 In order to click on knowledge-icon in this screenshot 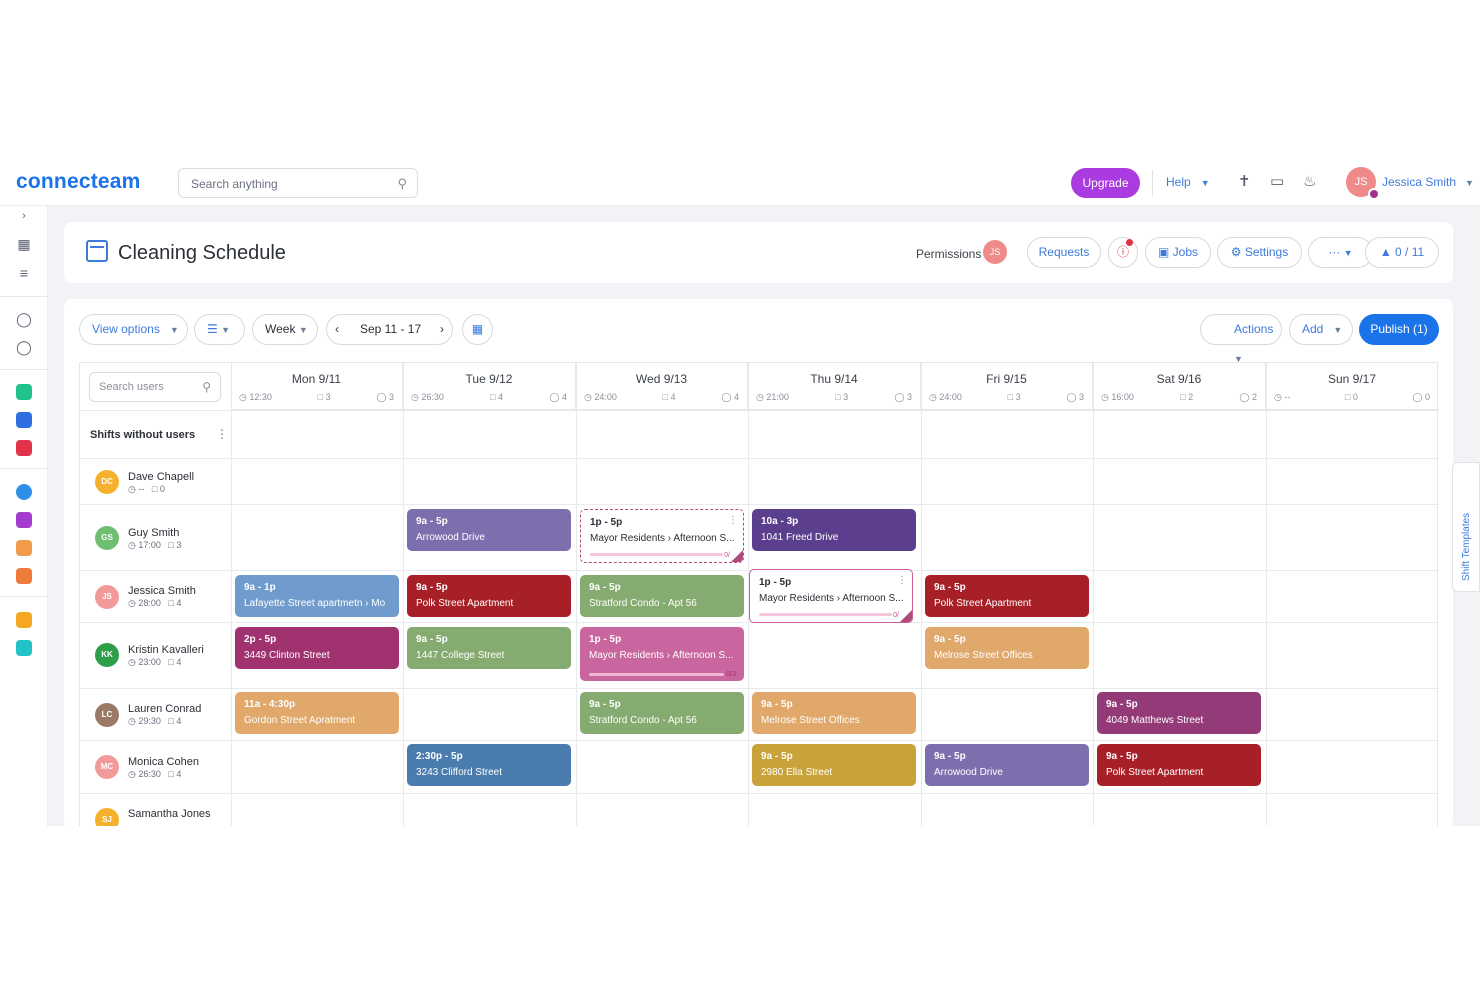, I will do `click(24, 648)`.